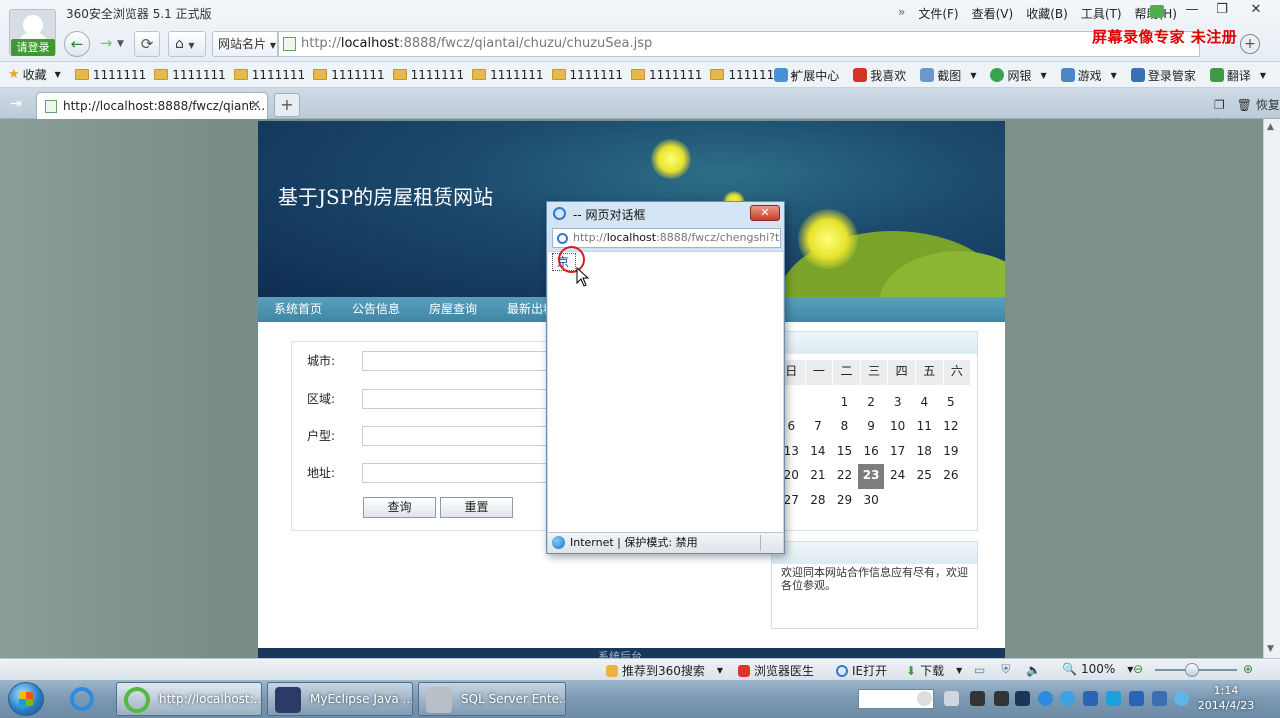 The height and width of the screenshot is (718, 1280). I want to click on new-tab-button: +, so click(287, 105).